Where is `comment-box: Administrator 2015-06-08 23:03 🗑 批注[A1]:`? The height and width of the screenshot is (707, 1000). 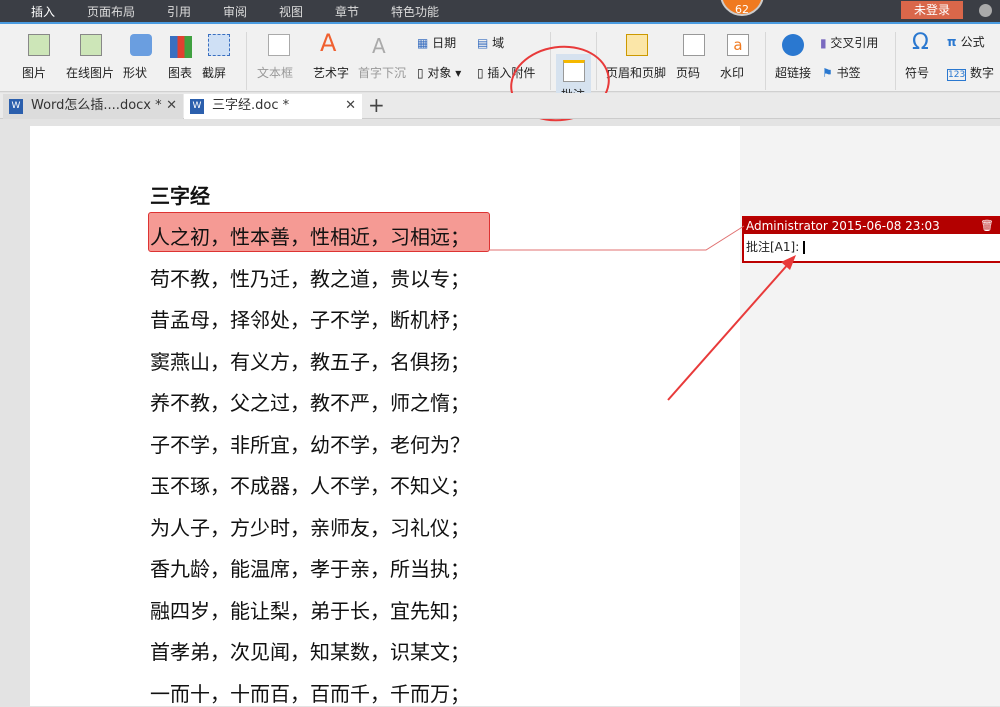
comment-box: Administrator 2015-06-08 23:03 🗑 批注[A1]: is located at coordinates (871, 239).